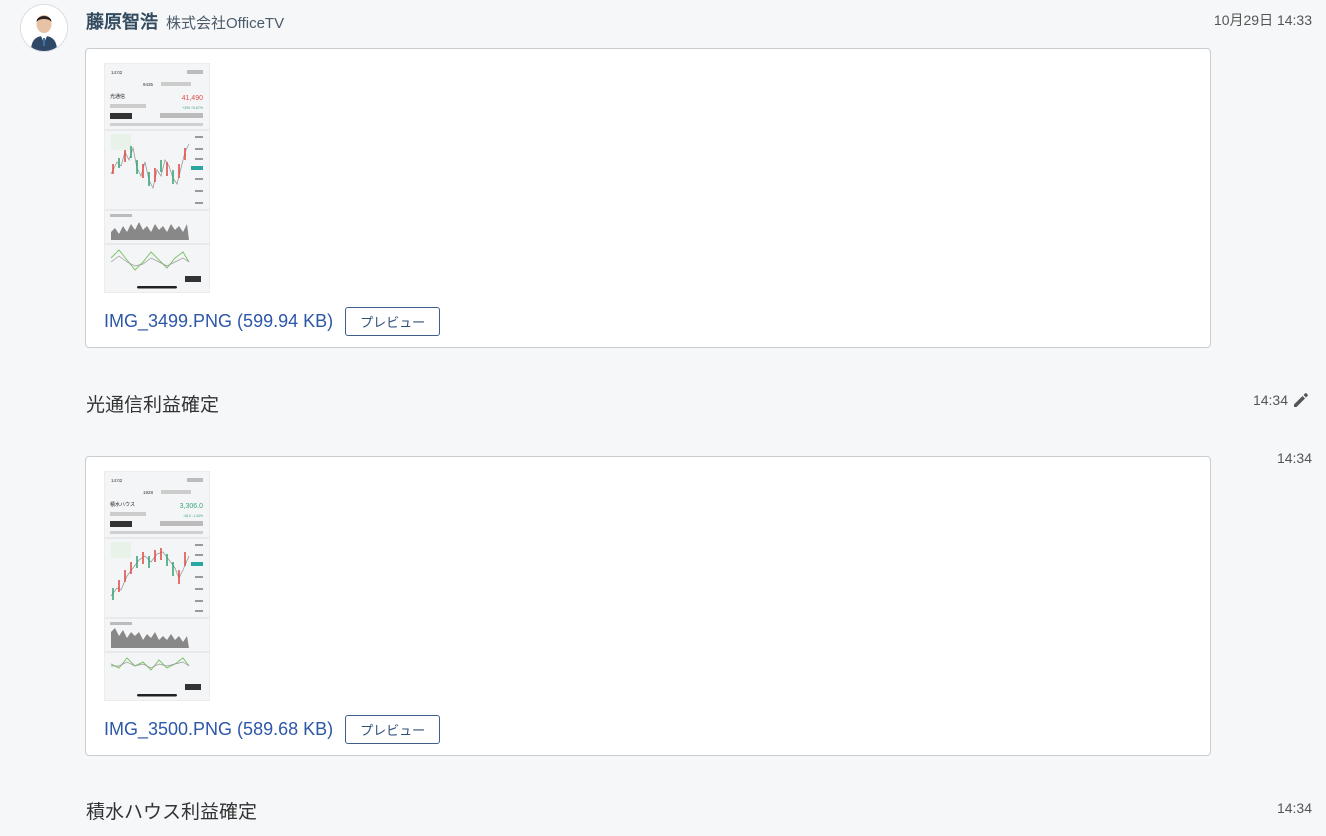 The height and width of the screenshot is (836, 1326). What do you see at coordinates (191, 506) in the screenshot?
I see `thumb-price: 3,306.0` at bounding box center [191, 506].